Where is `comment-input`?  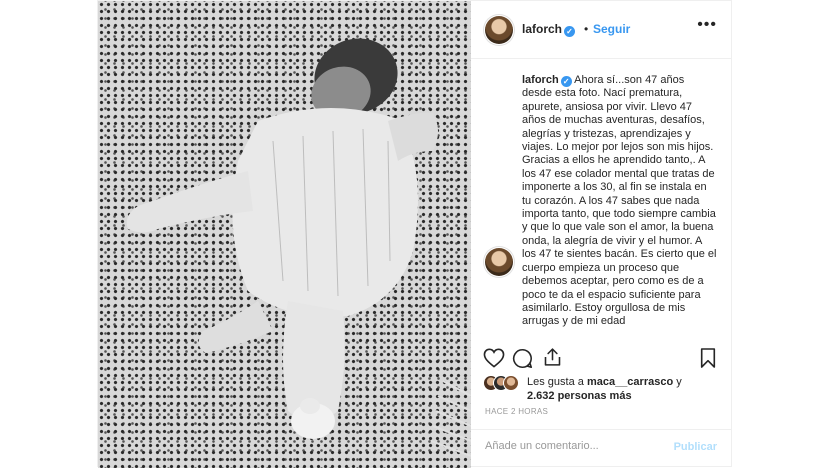 comment-input is located at coordinates (575, 446).